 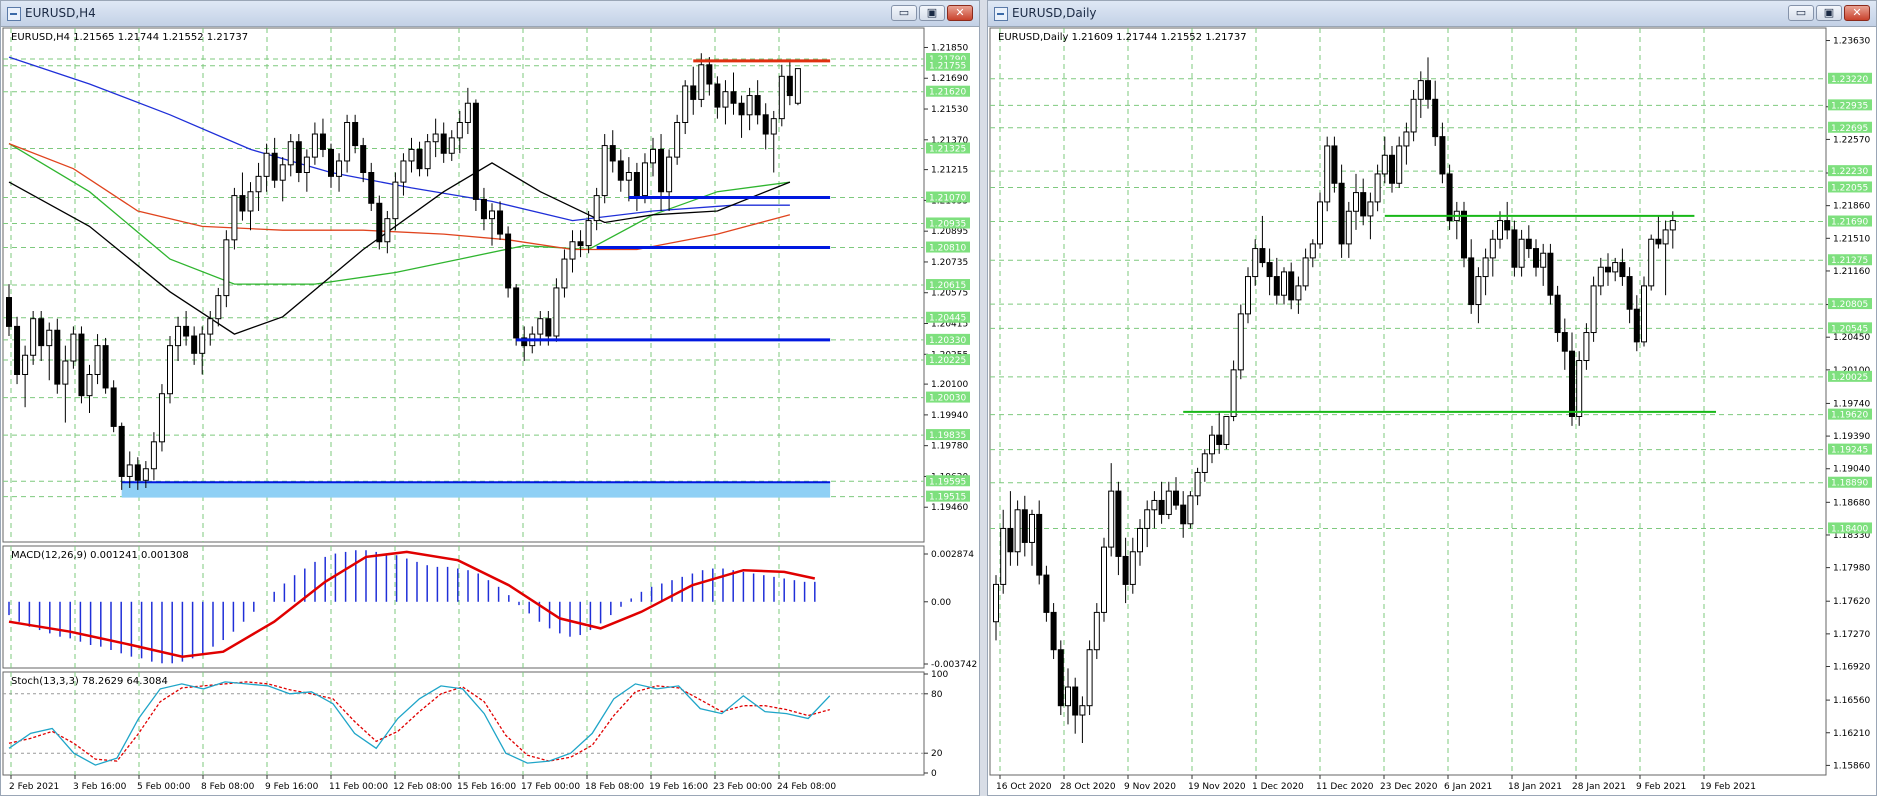 I want to click on h4-title-bar: EURUSD,H4 ▭ ▣ ✕, so click(x=490, y=14).